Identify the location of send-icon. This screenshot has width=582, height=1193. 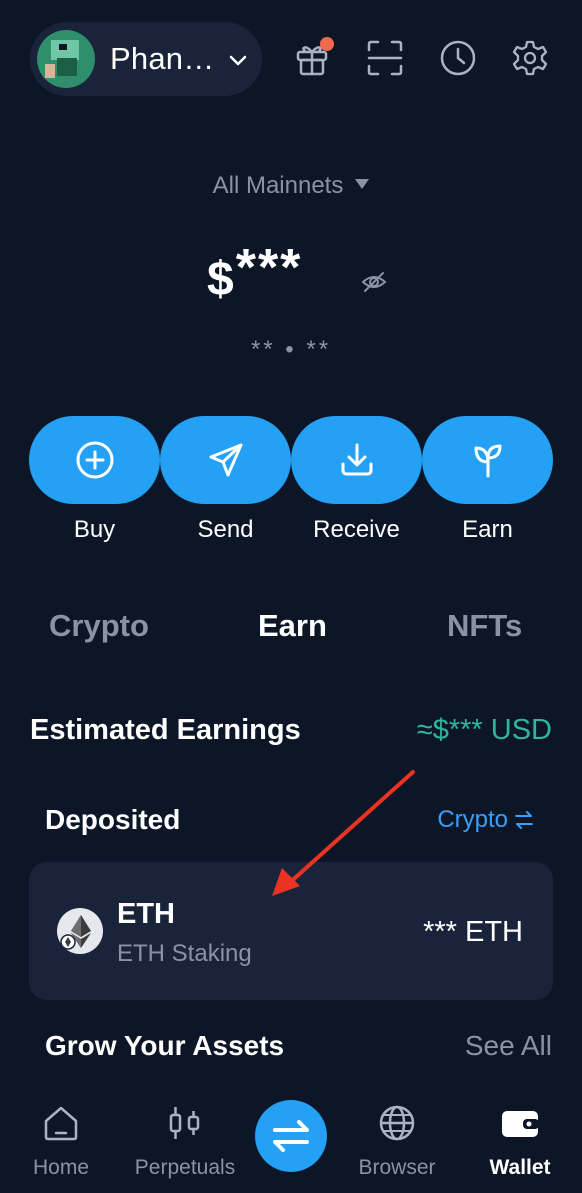
(225, 460).